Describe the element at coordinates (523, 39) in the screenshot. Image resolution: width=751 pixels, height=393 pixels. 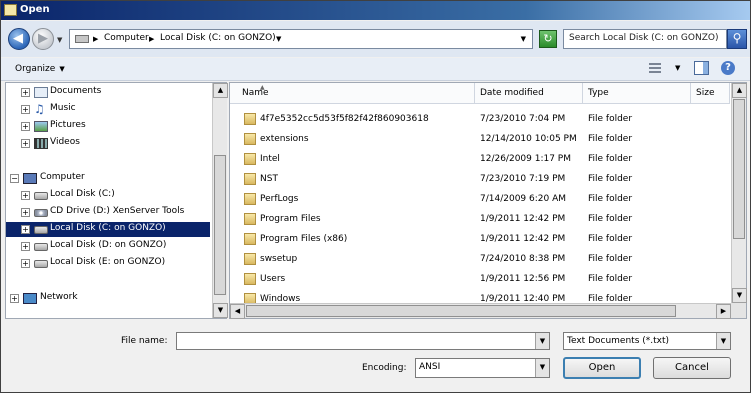
I see `address-history-dropdown: ▼` at that location.